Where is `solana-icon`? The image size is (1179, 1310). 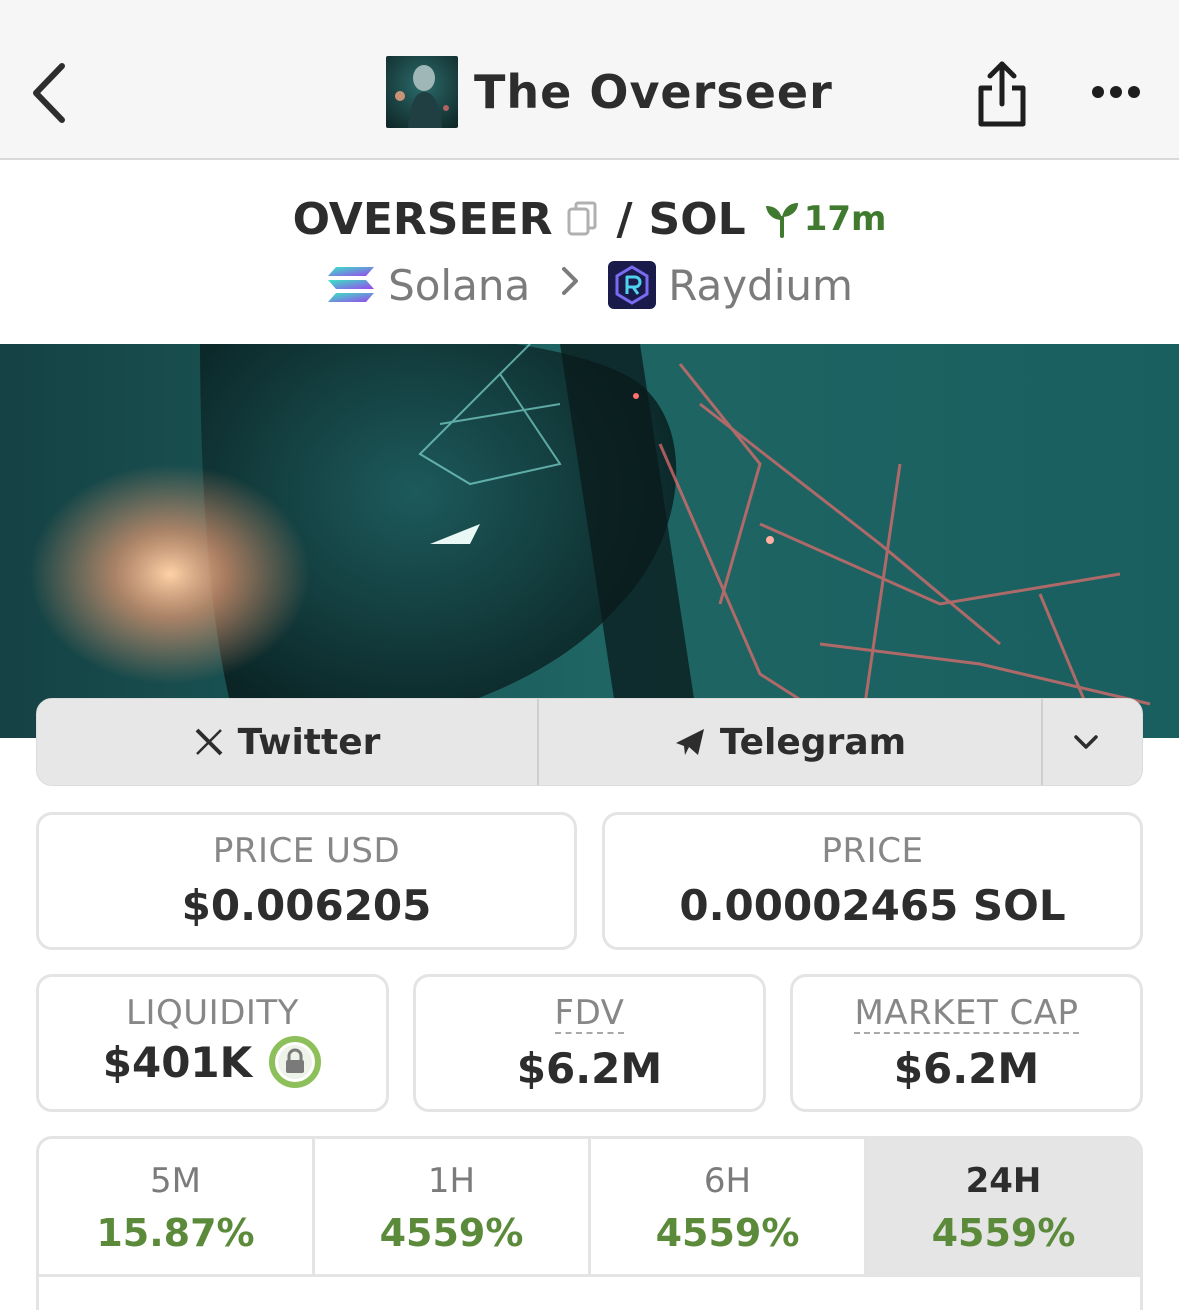
solana-icon is located at coordinates (351, 285).